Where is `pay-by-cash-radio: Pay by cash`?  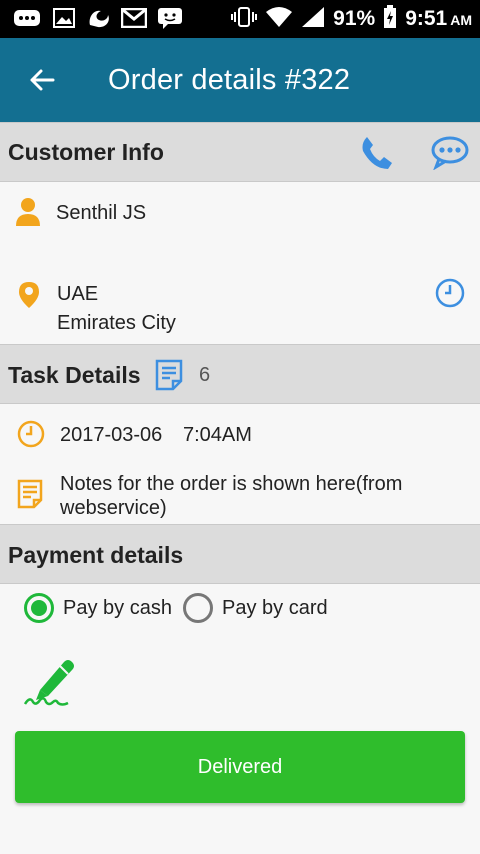
pay-by-cash-radio: Pay by cash is located at coordinates (98, 608).